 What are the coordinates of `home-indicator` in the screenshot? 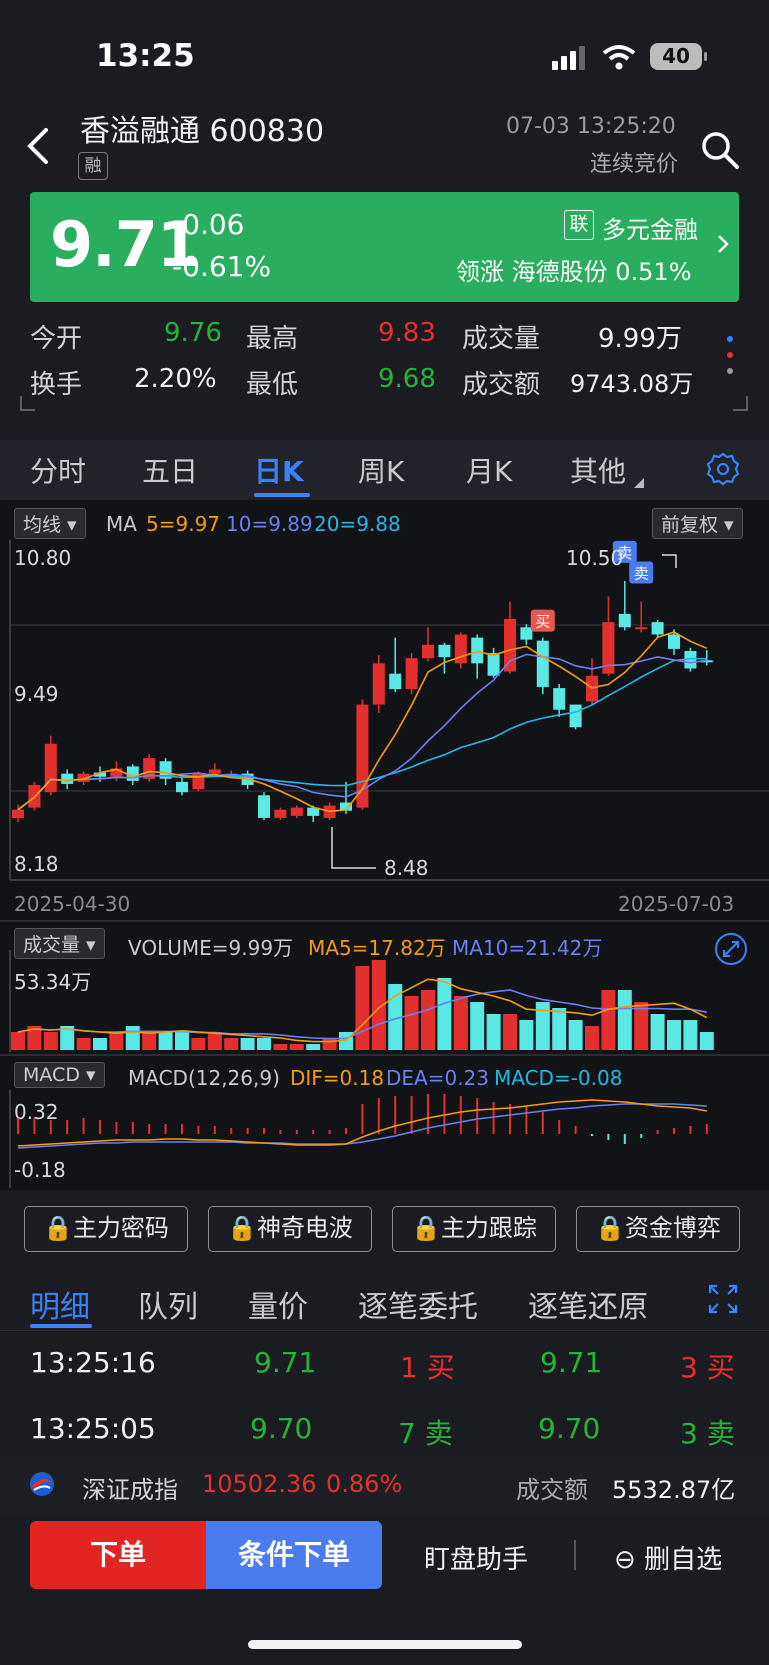 It's located at (385, 1644).